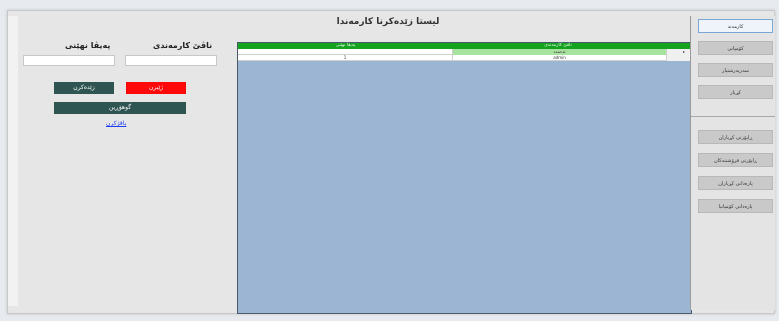  What do you see at coordinates (559, 57) in the screenshot?
I see `name-cell: admin` at bounding box center [559, 57].